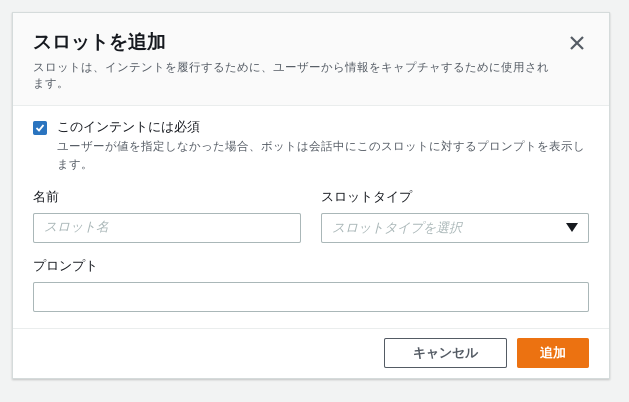 The width and height of the screenshot is (629, 402). Describe the element at coordinates (66, 266) in the screenshot. I see `field-label: プロンプト` at that location.